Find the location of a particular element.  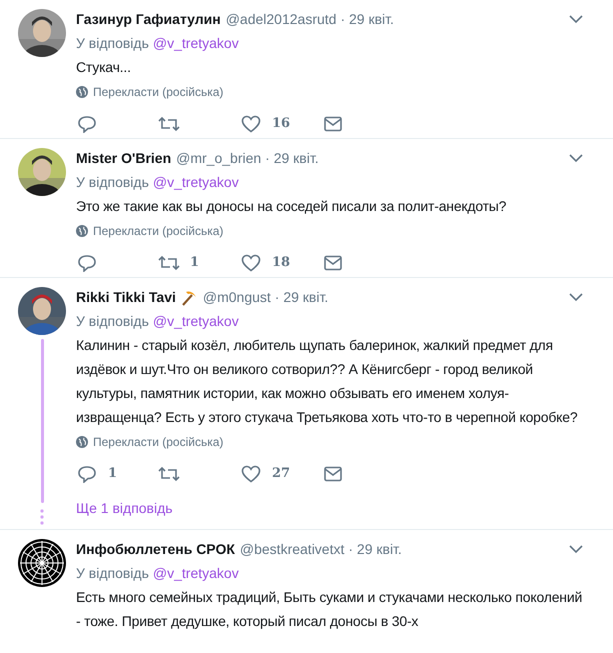

tweet-text: Это же такие как вы доносы на соседей писали за полит-анекдоты? is located at coordinates (292, 206).